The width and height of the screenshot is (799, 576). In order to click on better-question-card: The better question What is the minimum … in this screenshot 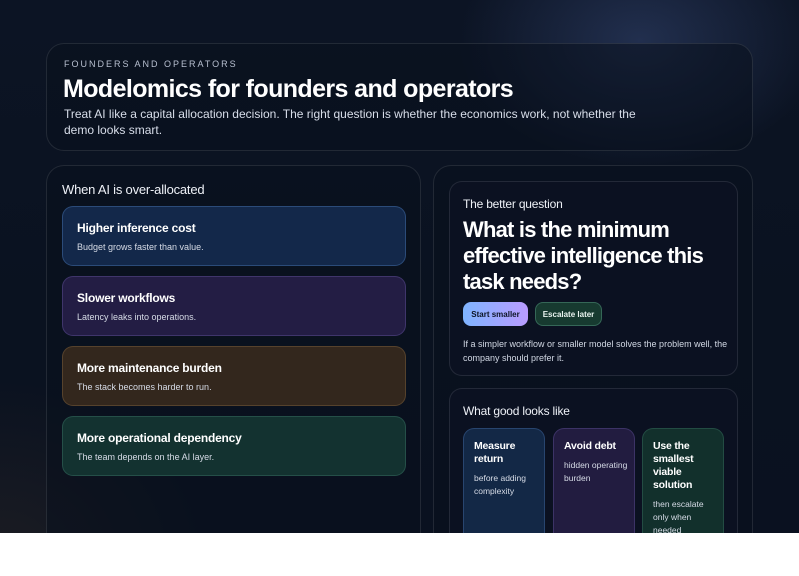, I will do `click(593, 278)`.